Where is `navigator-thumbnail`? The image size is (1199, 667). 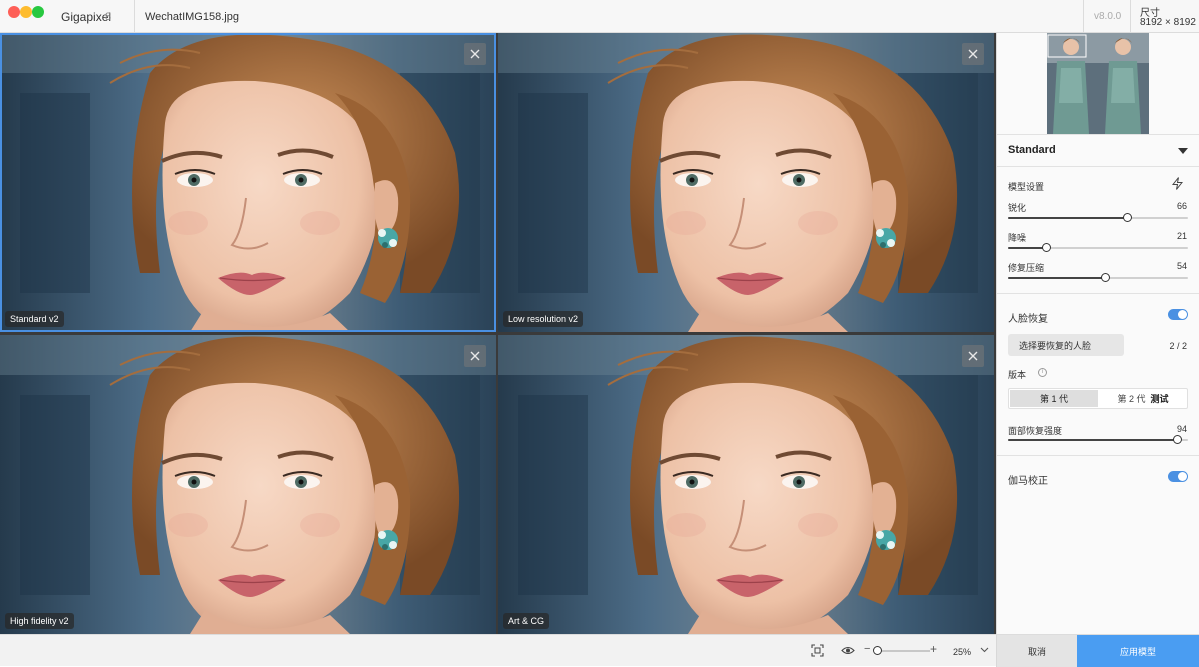
navigator-thumbnail is located at coordinates (1098, 83).